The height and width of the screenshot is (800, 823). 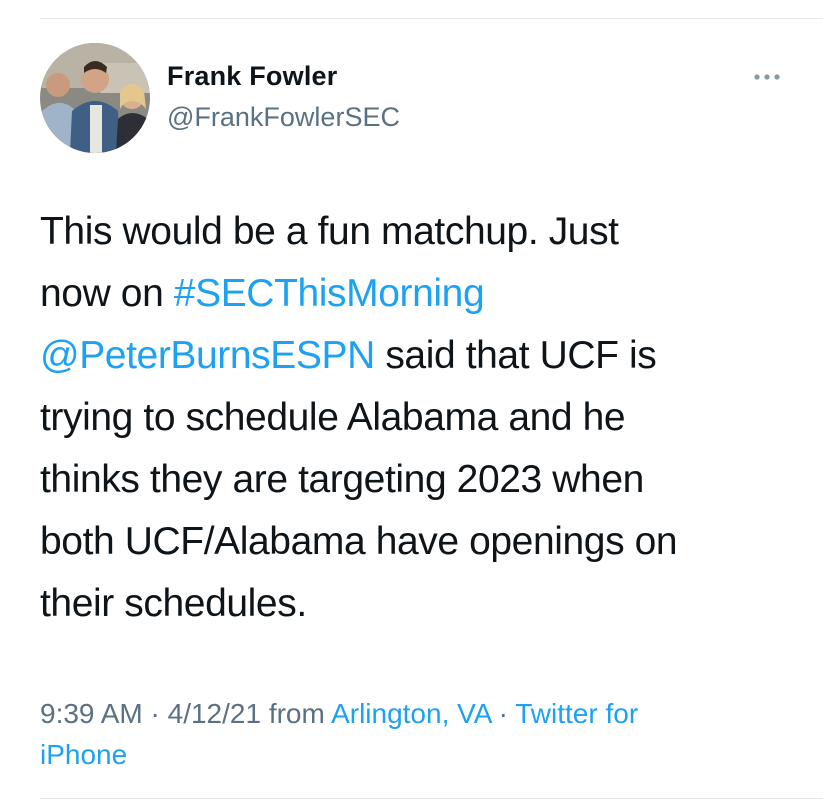 What do you see at coordinates (252, 76) in the screenshot?
I see `author-display-name: Frank Fowler` at bounding box center [252, 76].